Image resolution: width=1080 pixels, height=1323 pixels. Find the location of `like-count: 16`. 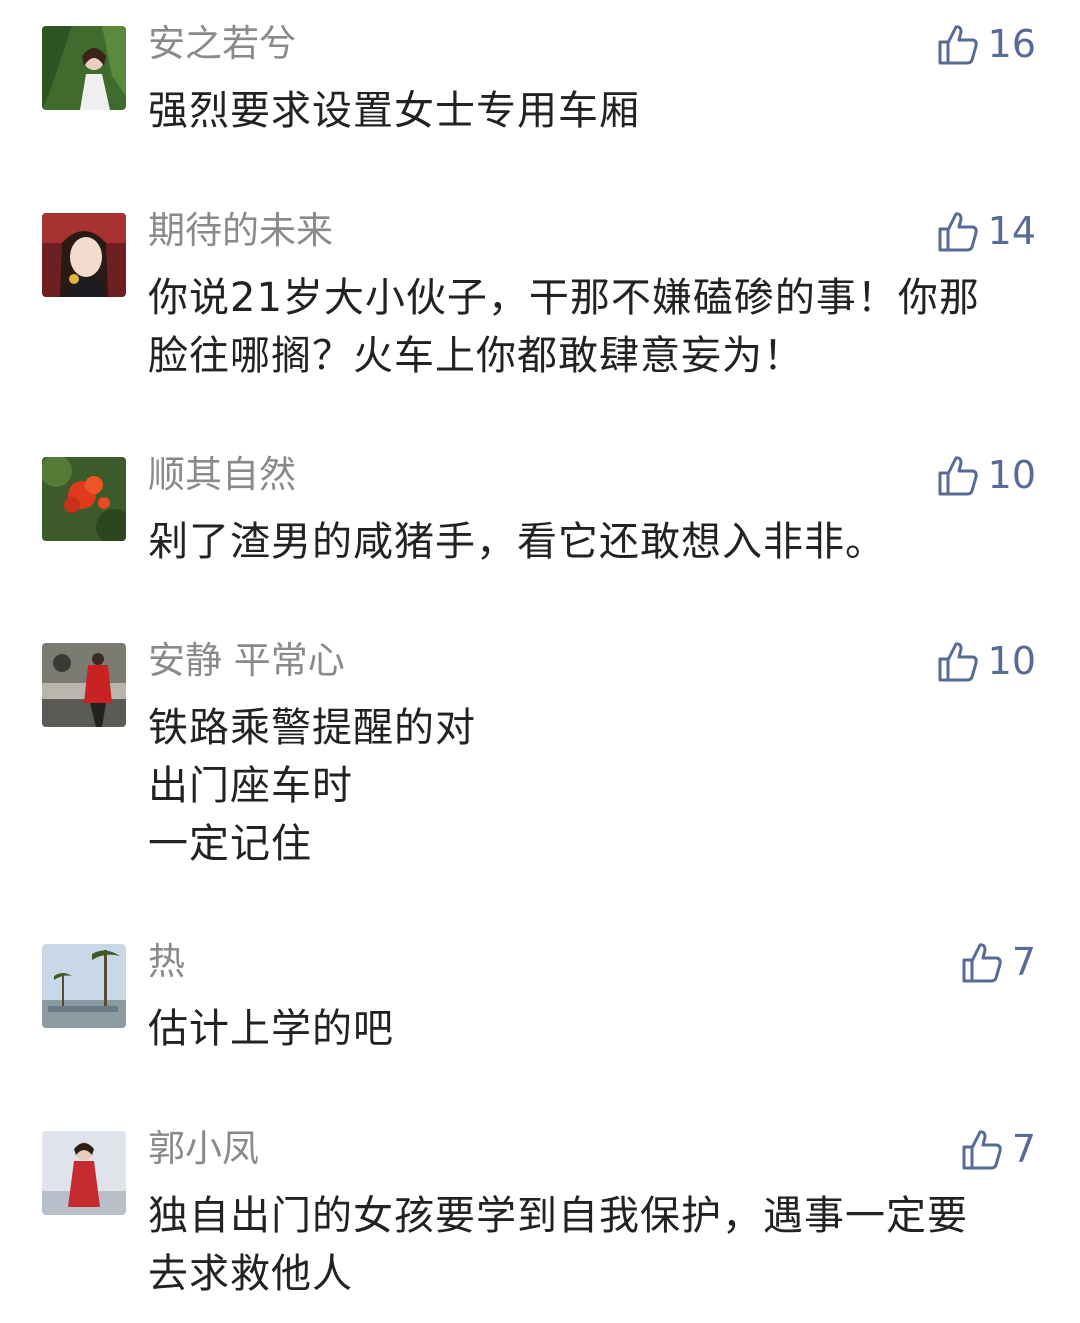

like-count: 16 is located at coordinates (1011, 44).